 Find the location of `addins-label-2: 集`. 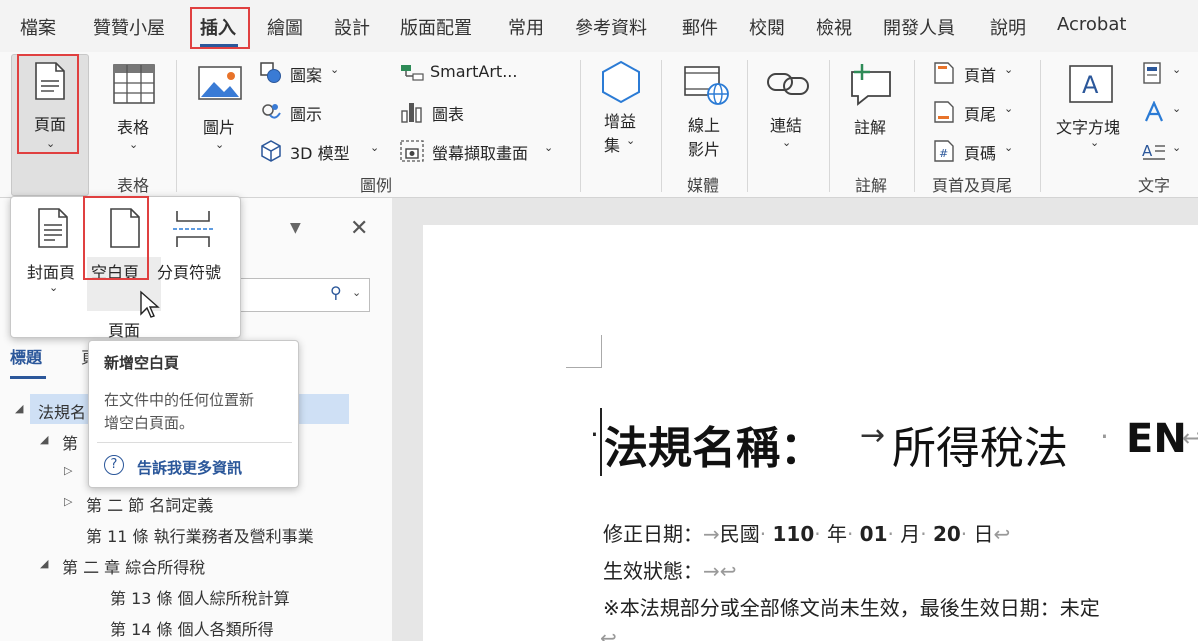

addins-label-2: 集 is located at coordinates (612, 145).